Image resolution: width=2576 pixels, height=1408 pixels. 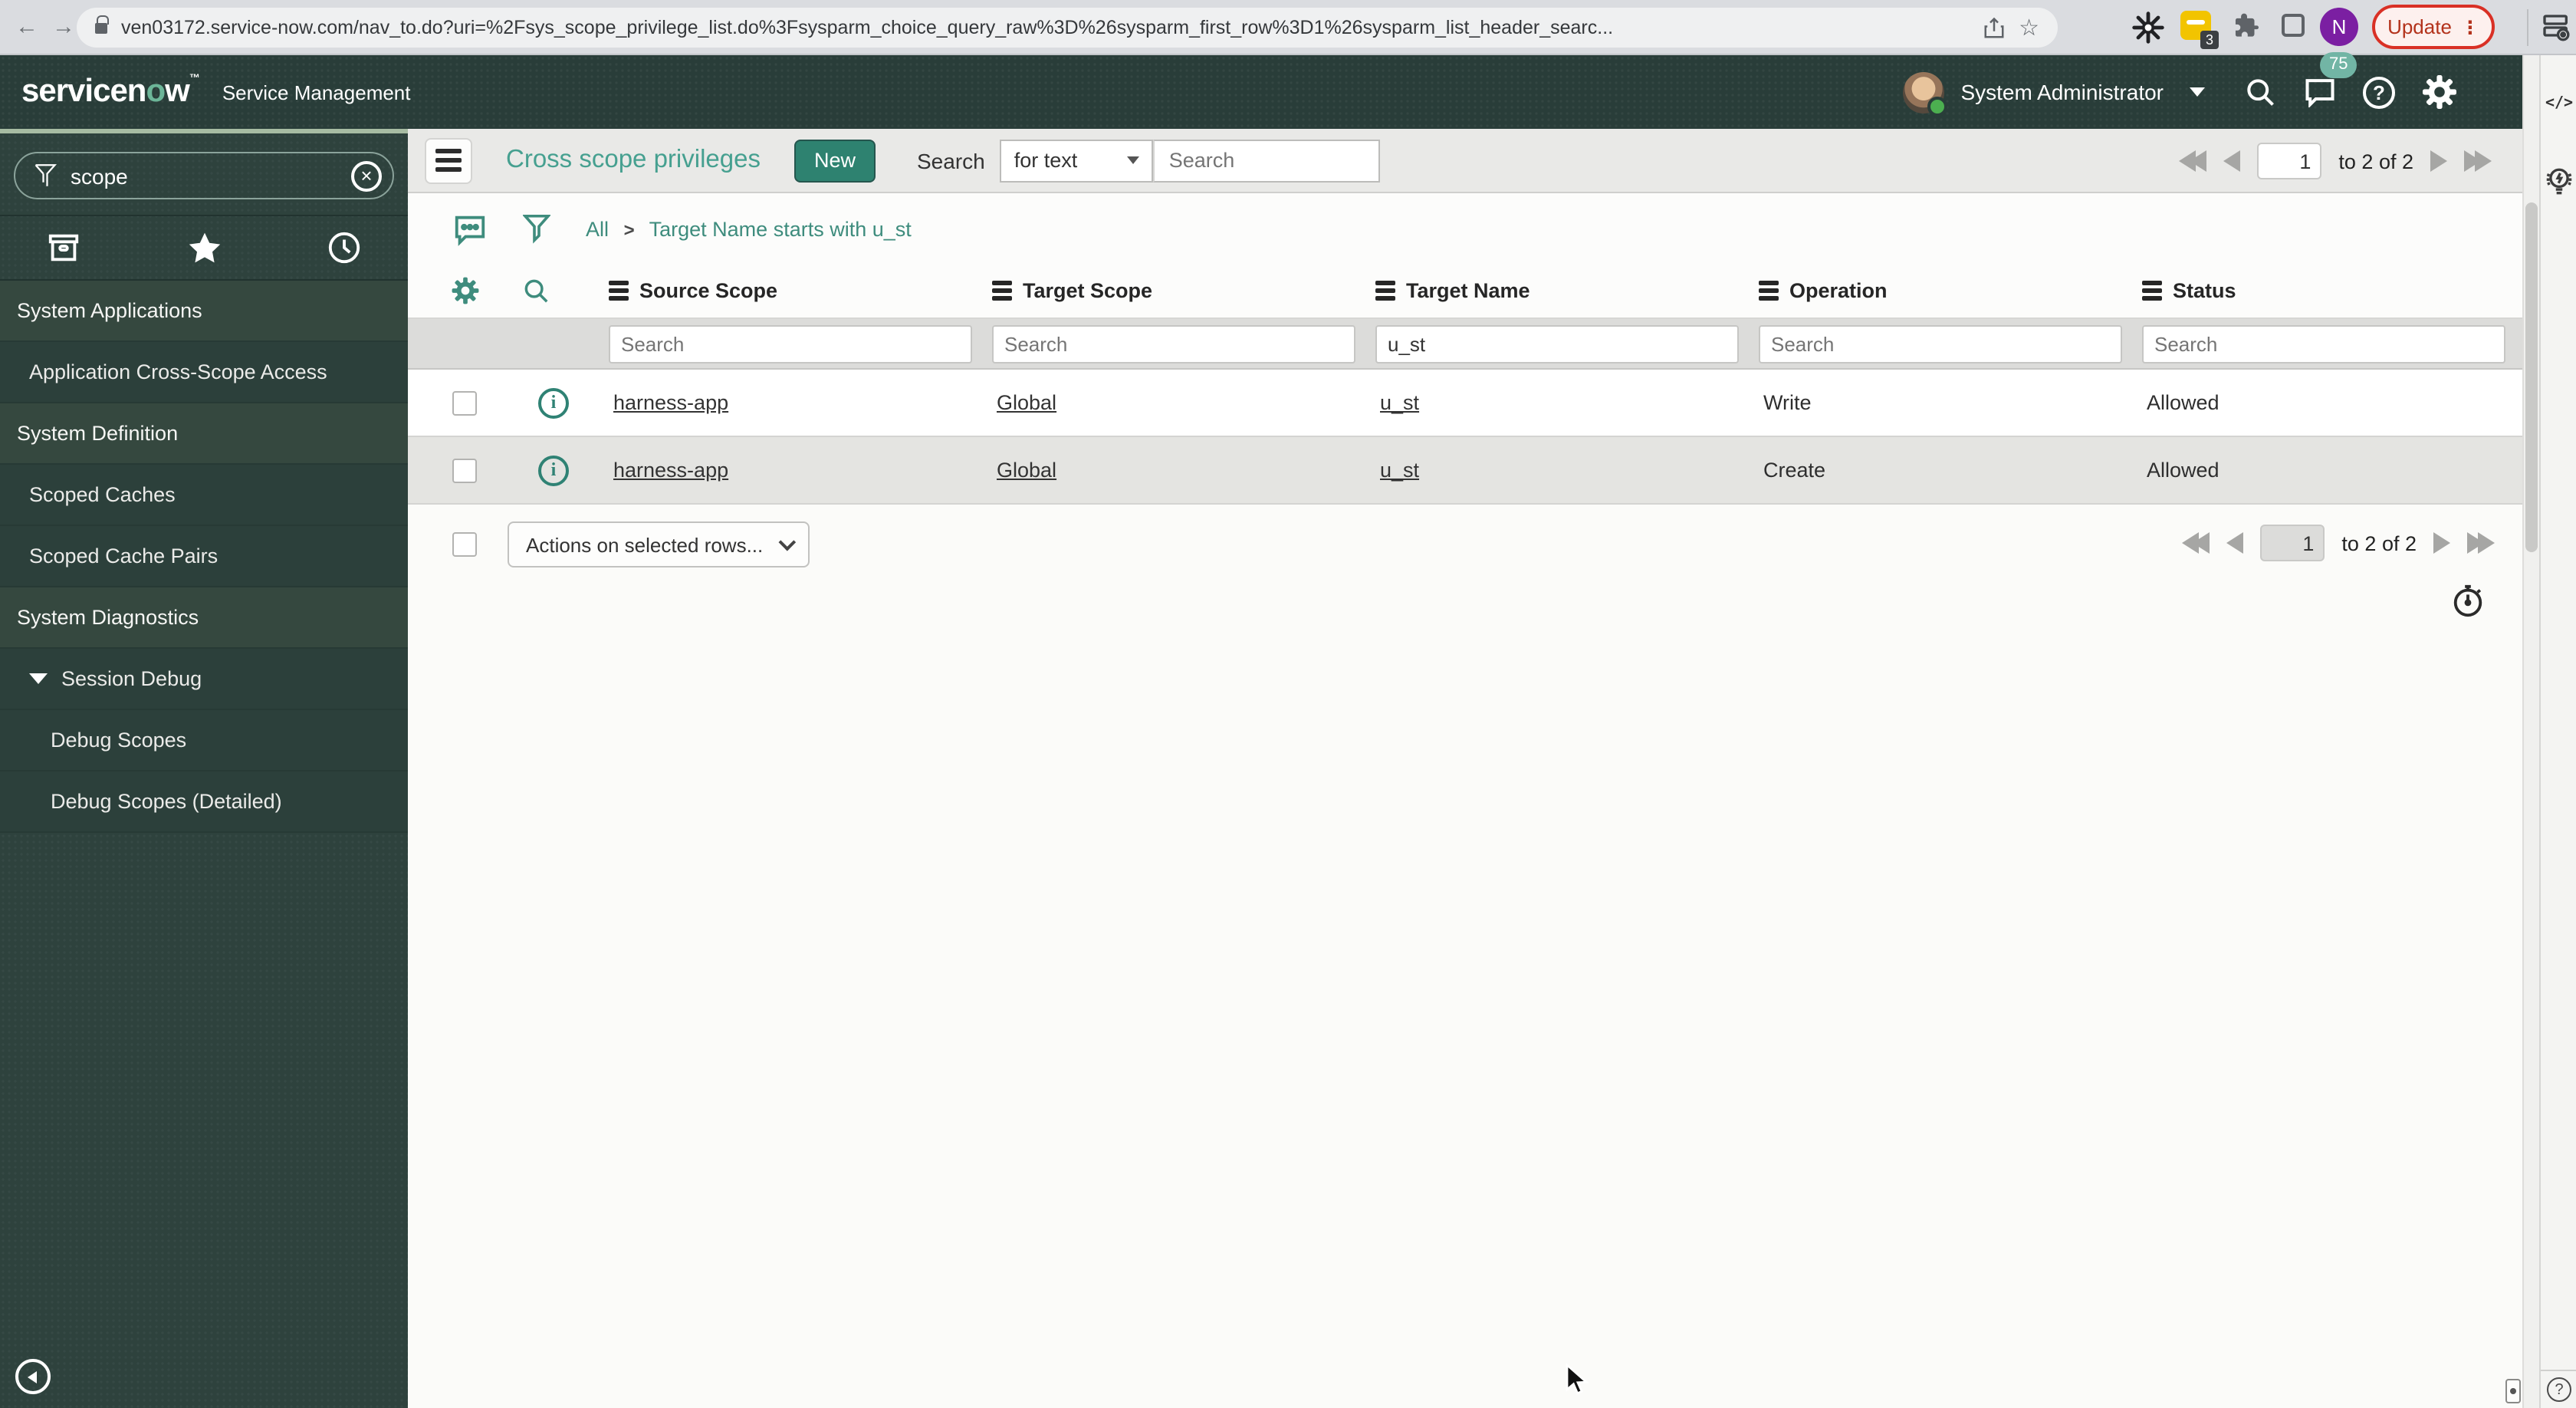 What do you see at coordinates (465, 544) in the screenshot?
I see `select-all-checkbox` at bounding box center [465, 544].